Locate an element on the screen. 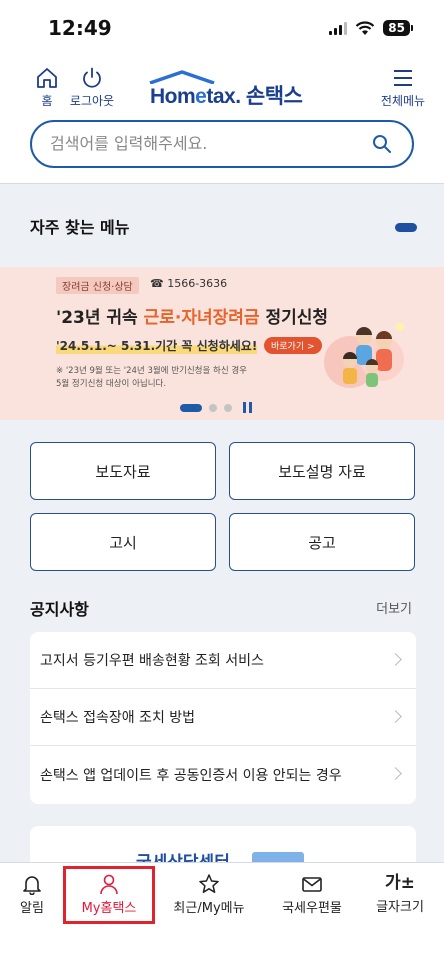 The height and width of the screenshot is (960, 444). mail-icon is located at coordinates (312, 884).